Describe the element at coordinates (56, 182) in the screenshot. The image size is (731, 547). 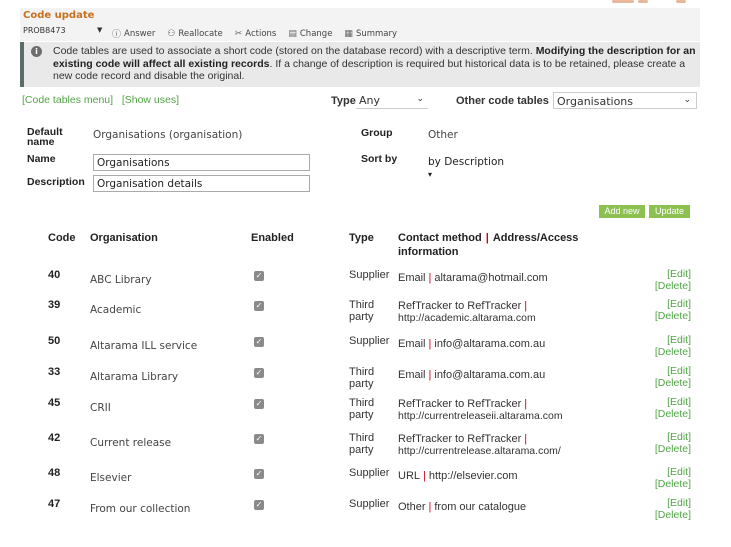
I see `description-label: Description` at that location.